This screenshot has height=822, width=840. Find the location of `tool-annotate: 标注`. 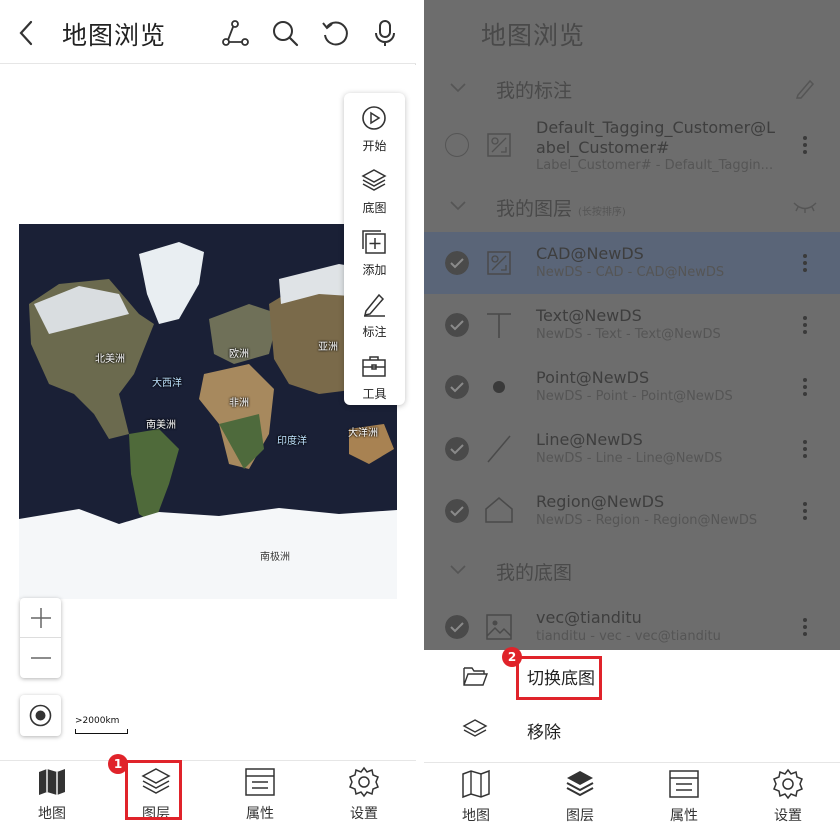

tool-annotate: 标注 is located at coordinates (374, 314).